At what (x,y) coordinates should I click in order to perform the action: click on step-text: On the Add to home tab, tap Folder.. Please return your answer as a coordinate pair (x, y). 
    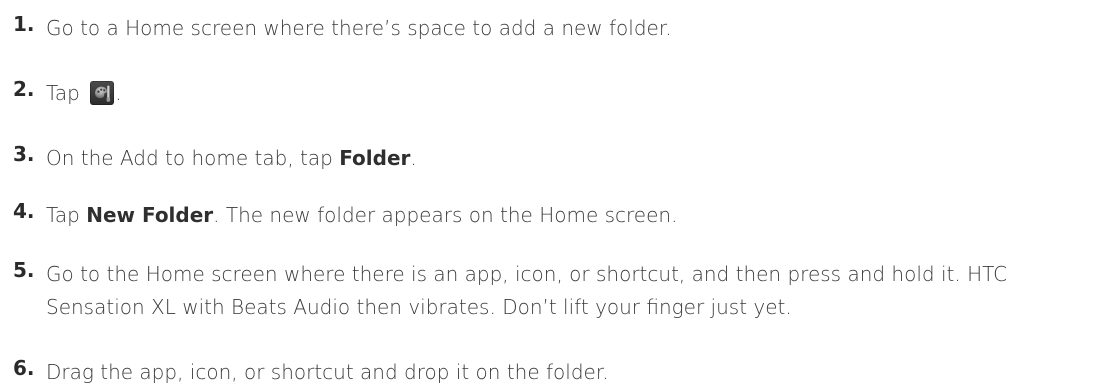
    Looking at the image, I should click on (566, 158).